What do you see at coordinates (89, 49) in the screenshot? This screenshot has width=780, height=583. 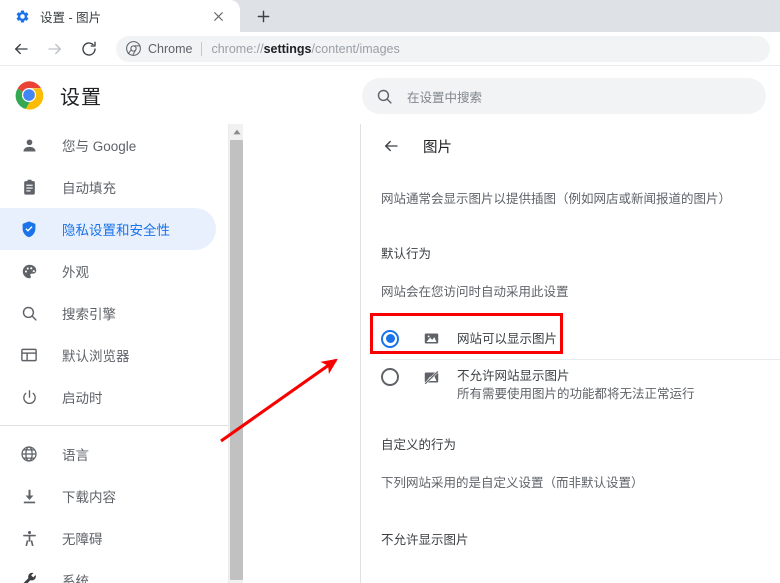 I see `reload-icon` at bounding box center [89, 49].